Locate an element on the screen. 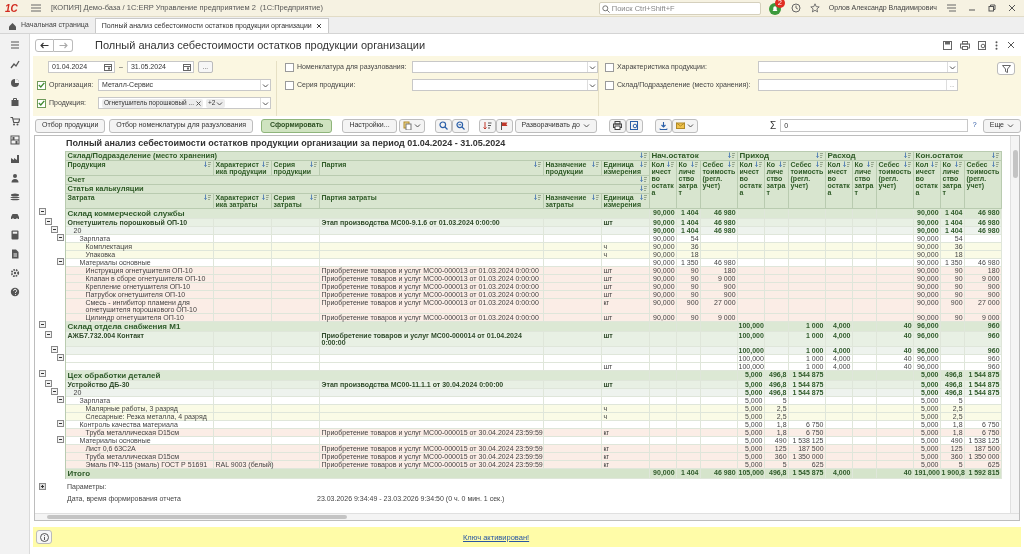 The height and width of the screenshot is (554, 1024). search-next-icon is located at coordinates (460, 125).